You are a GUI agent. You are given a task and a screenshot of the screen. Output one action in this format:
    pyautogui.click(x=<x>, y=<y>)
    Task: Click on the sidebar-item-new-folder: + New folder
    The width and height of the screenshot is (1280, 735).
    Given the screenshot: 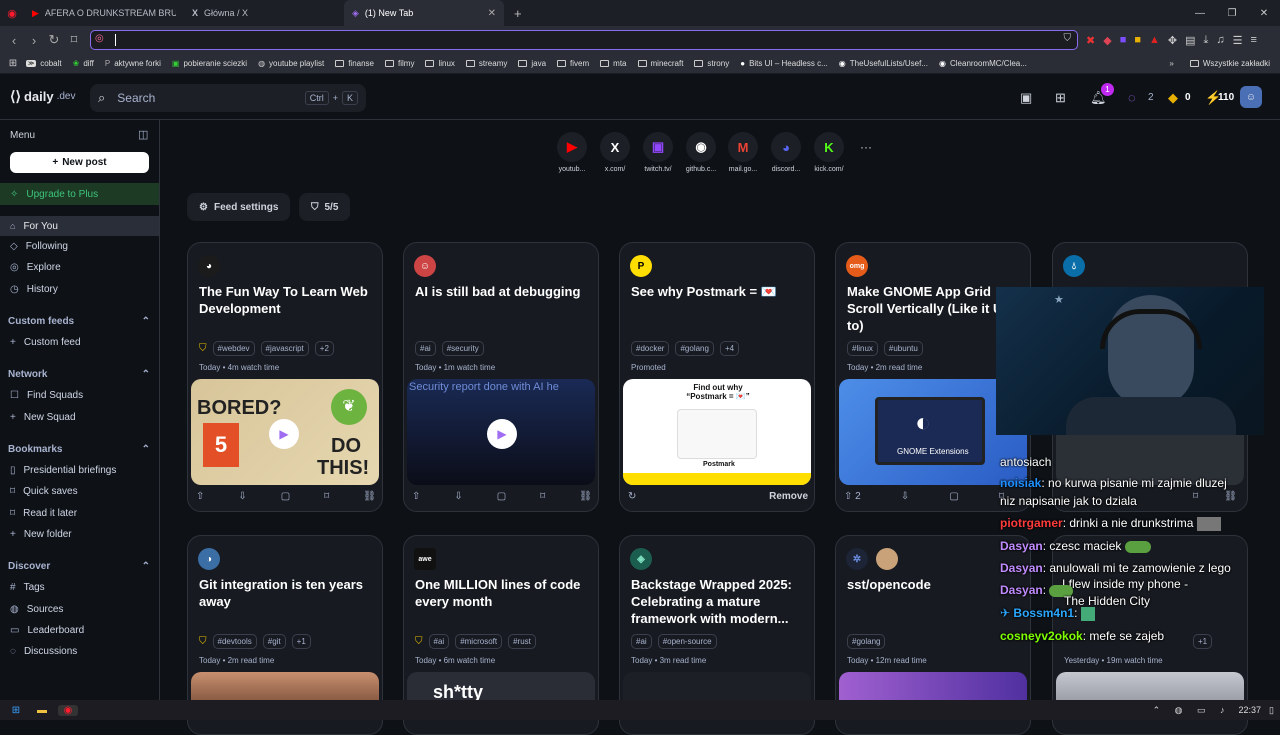 What is the action you would take?
    pyautogui.click(x=41, y=534)
    